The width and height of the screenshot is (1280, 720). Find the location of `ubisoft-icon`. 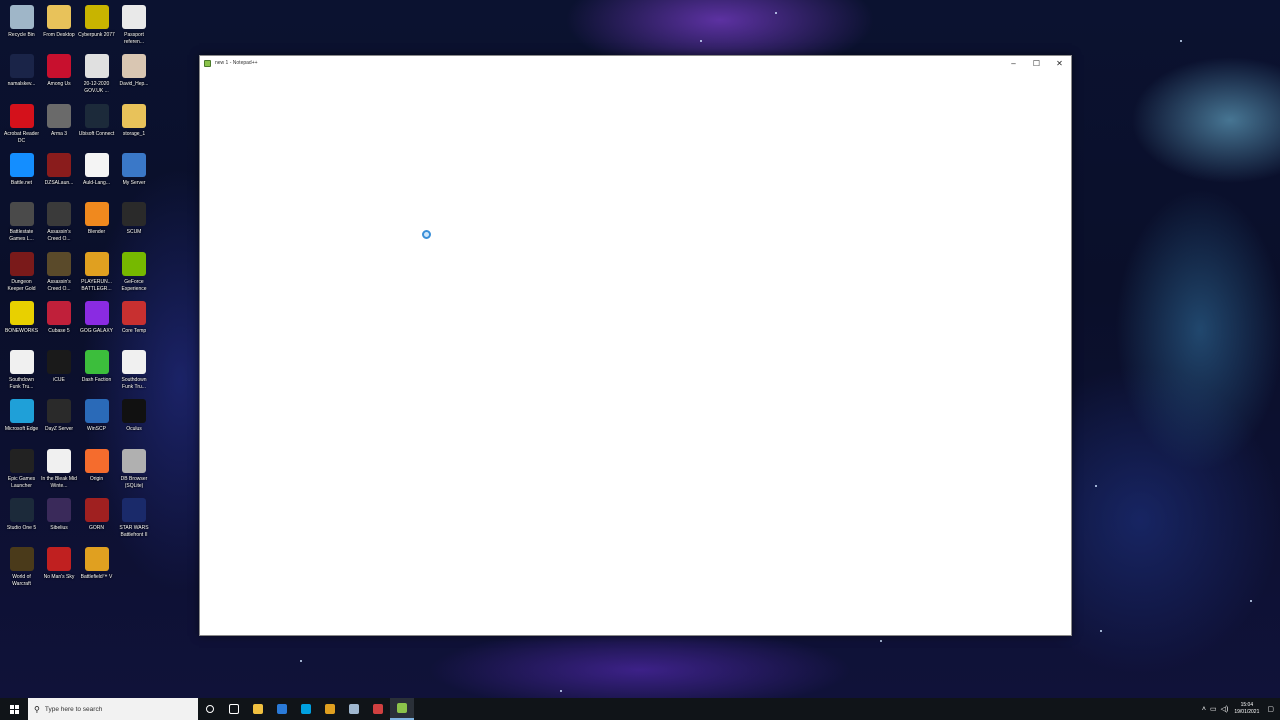

ubisoft-icon is located at coordinates (96, 115).